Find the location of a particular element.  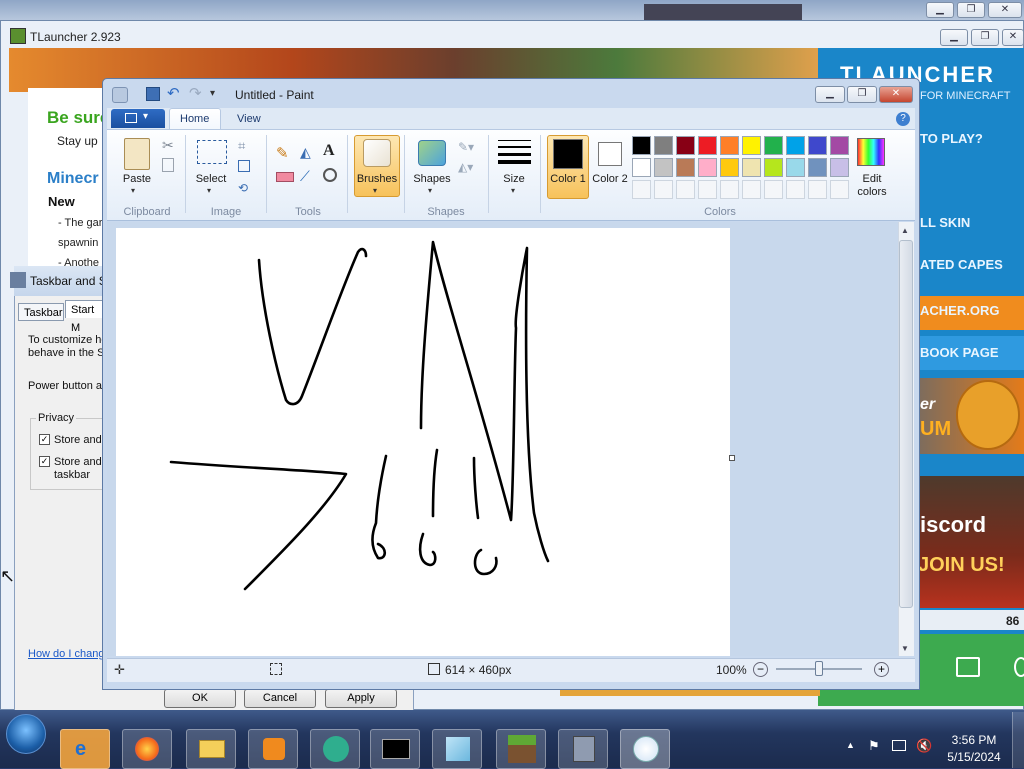

paste-button: Paste is located at coordinates (137, 179).